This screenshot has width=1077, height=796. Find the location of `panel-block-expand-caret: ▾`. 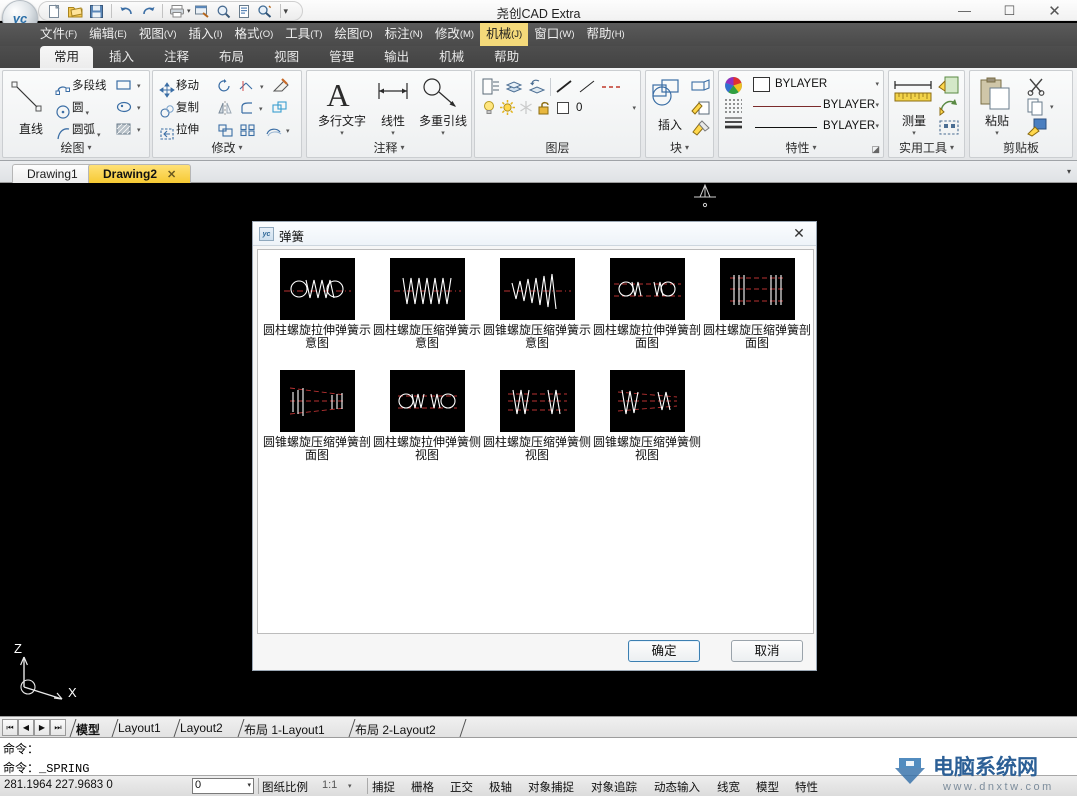

panel-block-expand-caret: ▾ is located at coordinates (687, 147).